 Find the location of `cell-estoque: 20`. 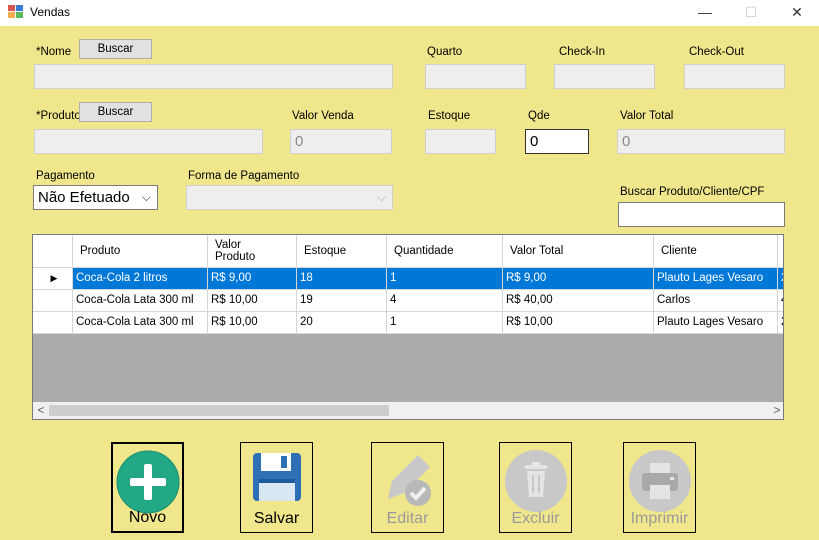

cell-estoque: 20 is located at coordinates (342, 323).